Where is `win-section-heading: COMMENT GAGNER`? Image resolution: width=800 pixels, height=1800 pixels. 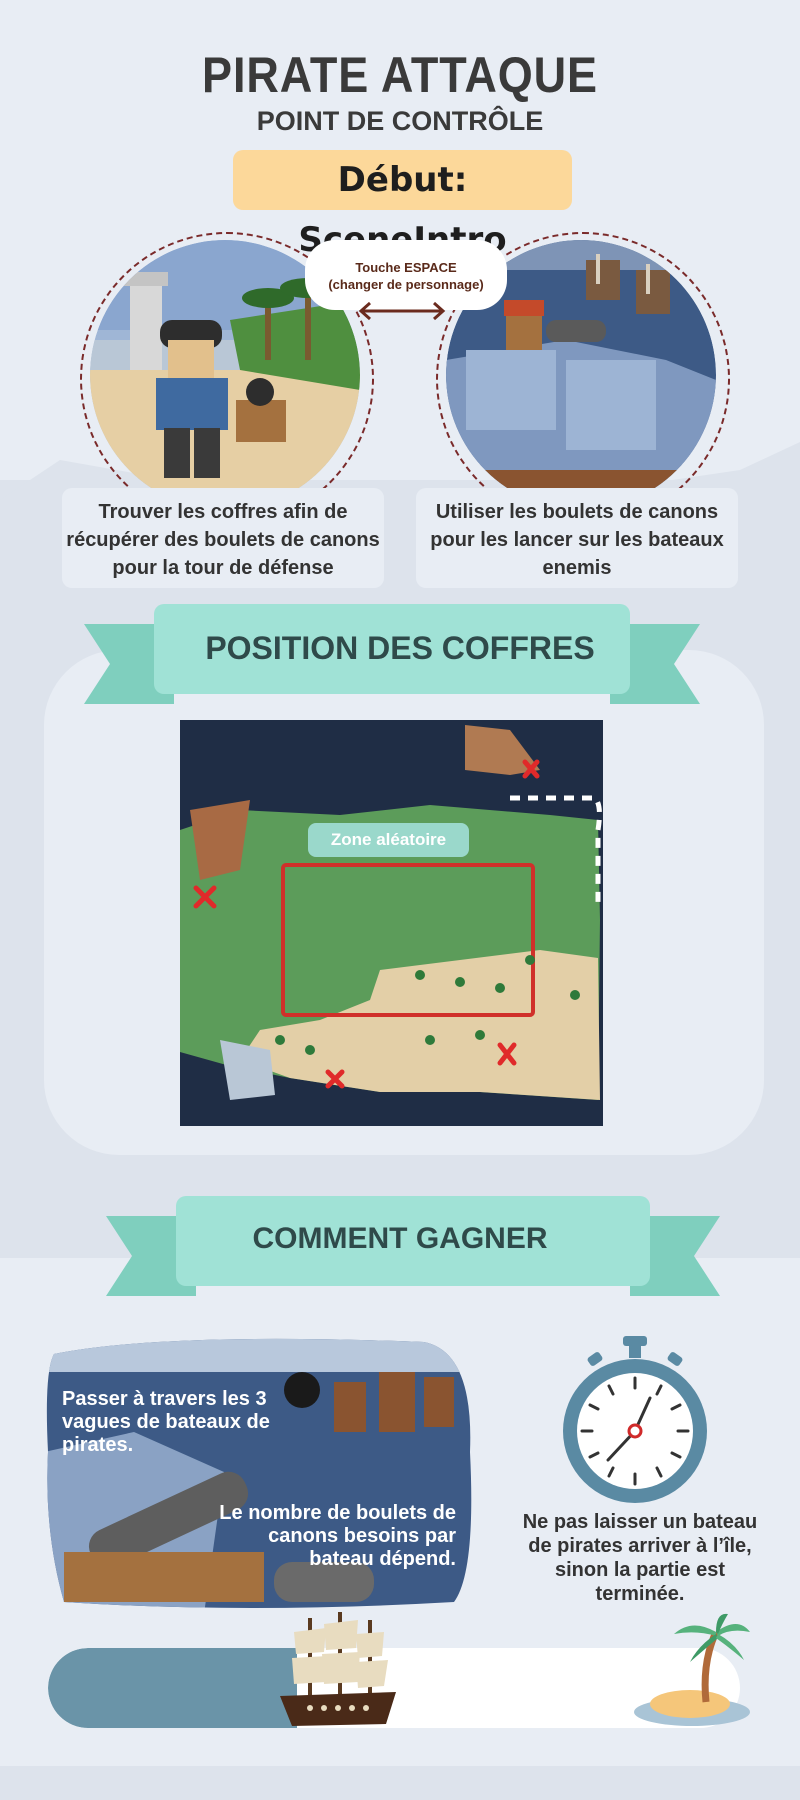
win-section-heading: COMMENT GAGNER is located at coordinates (400, 1238).